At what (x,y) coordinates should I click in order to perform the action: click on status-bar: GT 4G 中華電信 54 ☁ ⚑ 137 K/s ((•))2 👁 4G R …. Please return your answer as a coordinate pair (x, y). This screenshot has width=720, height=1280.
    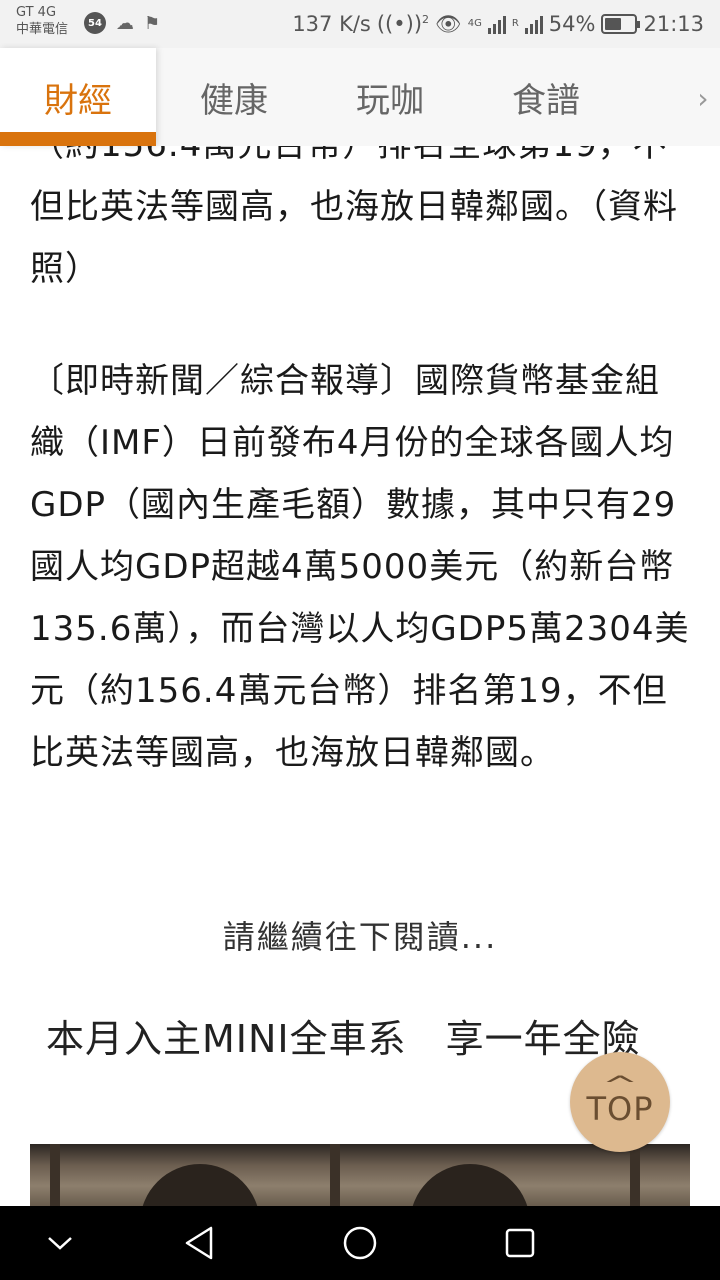
    Looking at the image, I should click on (360, 24).